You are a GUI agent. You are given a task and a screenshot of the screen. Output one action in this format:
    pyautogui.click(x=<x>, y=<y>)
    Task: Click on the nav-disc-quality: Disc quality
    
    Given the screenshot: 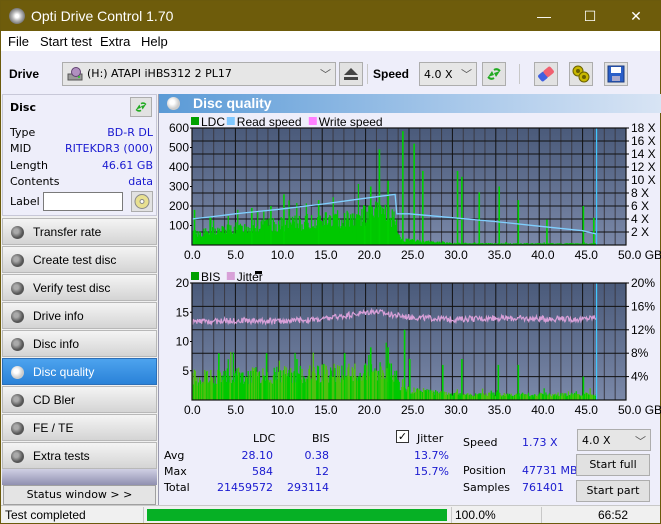 What is the action you would take?
    pyautogui.click(x=79, y=371)
    